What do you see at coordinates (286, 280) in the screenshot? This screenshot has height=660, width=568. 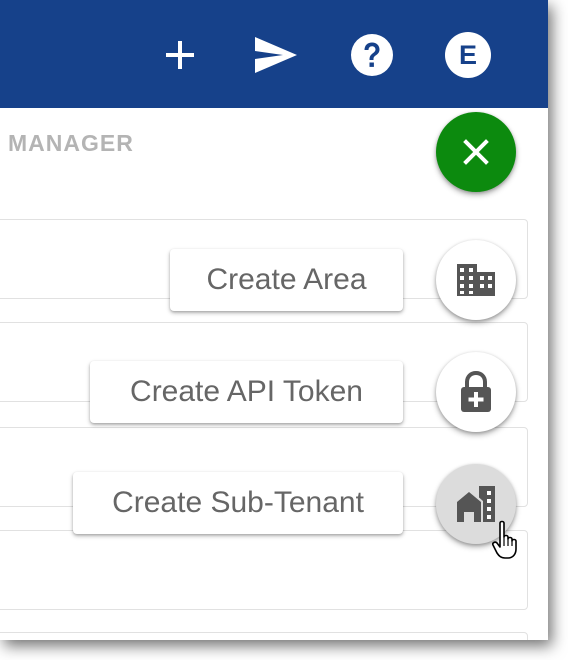 I see `create-area-label: Create Area` at bounding box center [286, 280].